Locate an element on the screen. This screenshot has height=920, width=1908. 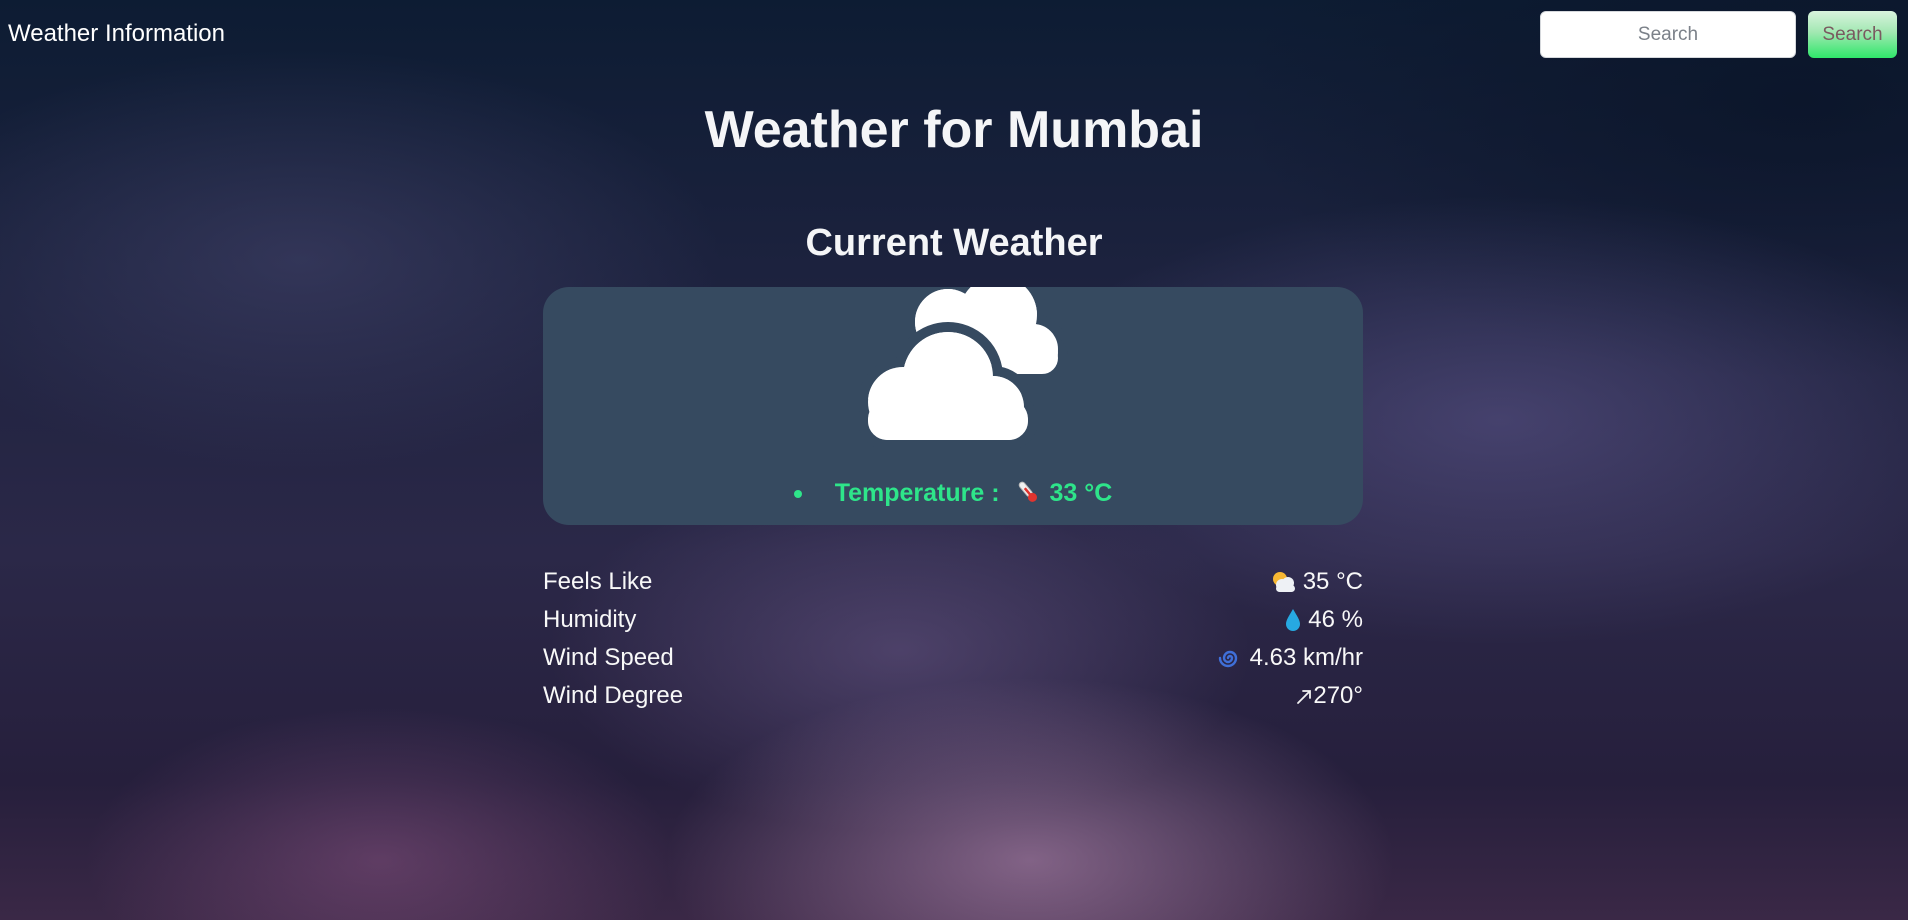
detail-row-feels-like: Feels Like 35 °C is located at coordinates (953, 582).